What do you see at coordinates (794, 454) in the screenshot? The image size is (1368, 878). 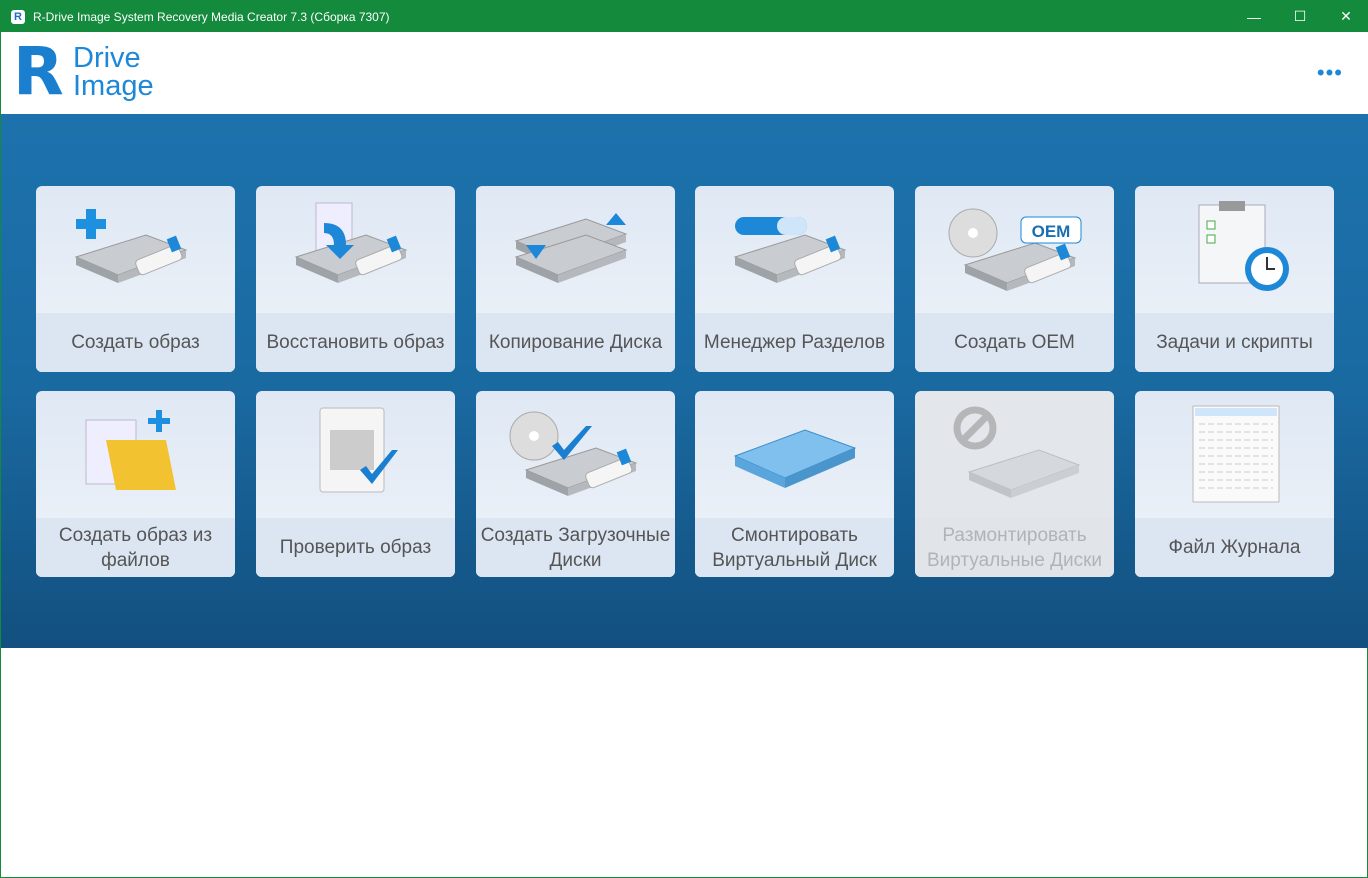 I see `mount-disk-icon` at bounding box center [794, 454].